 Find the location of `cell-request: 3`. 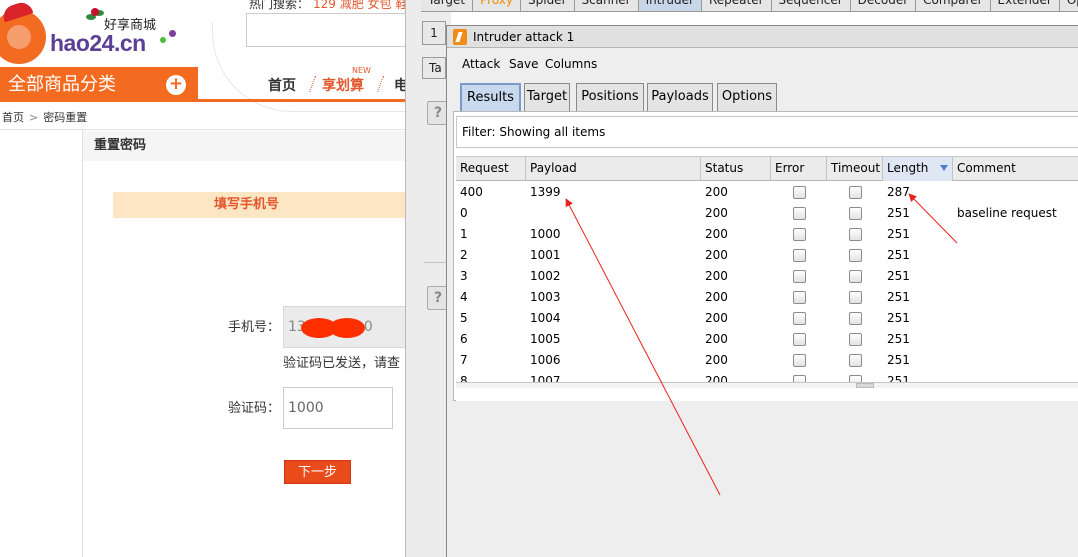

cell-request: 3 is located at coordinates (464, 276).